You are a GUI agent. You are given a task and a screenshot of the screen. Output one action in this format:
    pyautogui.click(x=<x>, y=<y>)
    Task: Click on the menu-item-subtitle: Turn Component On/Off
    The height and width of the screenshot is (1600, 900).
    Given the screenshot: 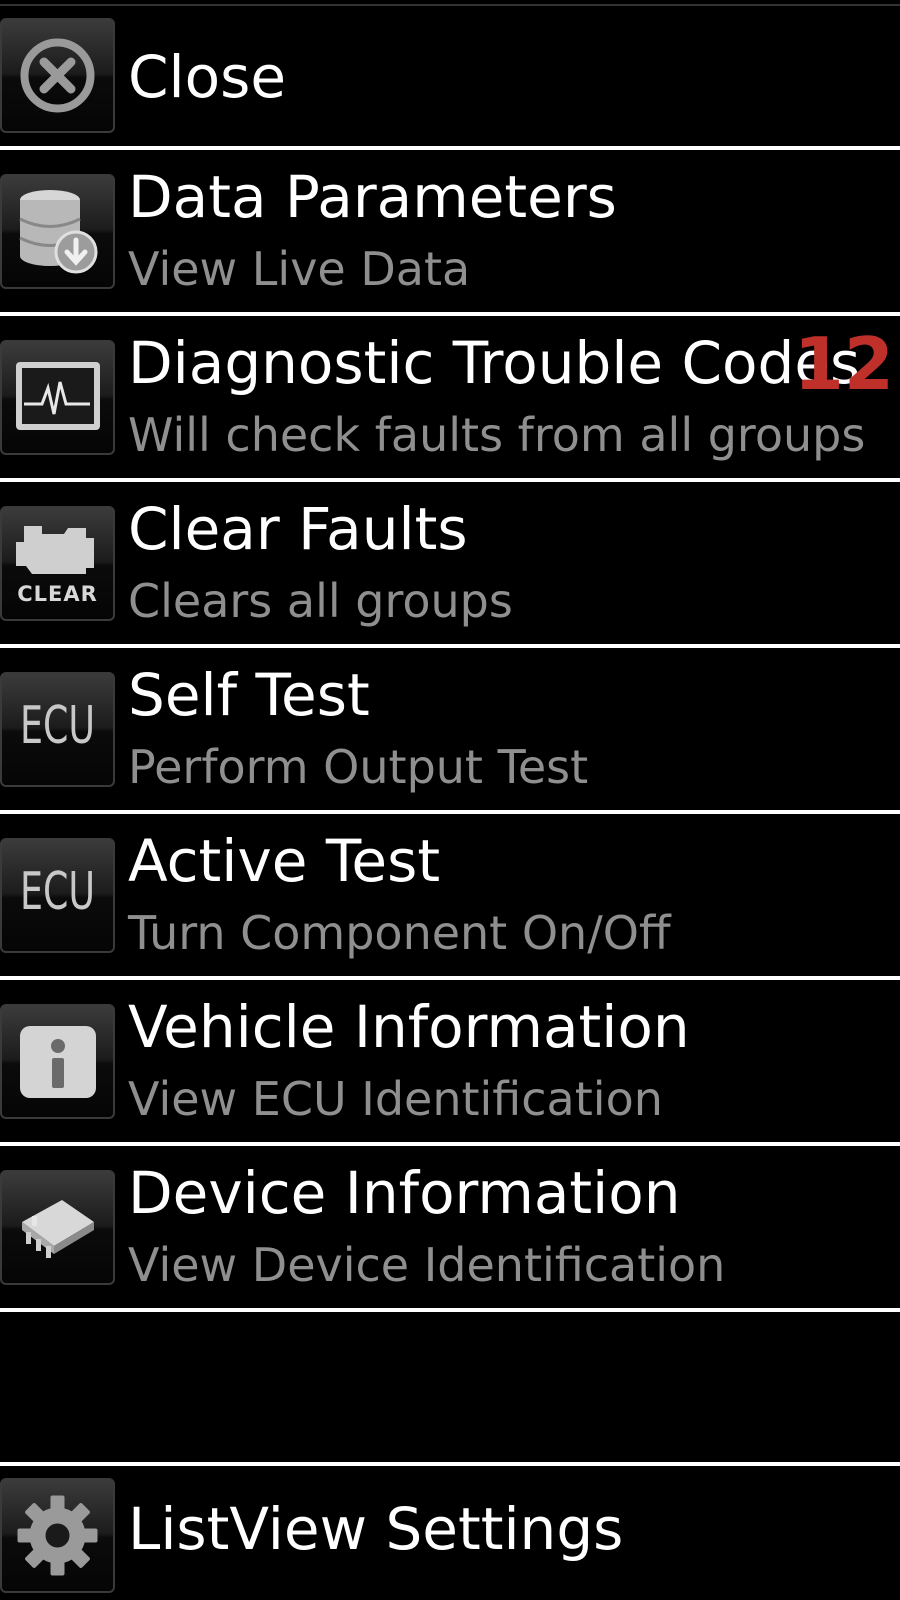 What is the action you would take?
    pyautogui.click(x=399, y=933)
    